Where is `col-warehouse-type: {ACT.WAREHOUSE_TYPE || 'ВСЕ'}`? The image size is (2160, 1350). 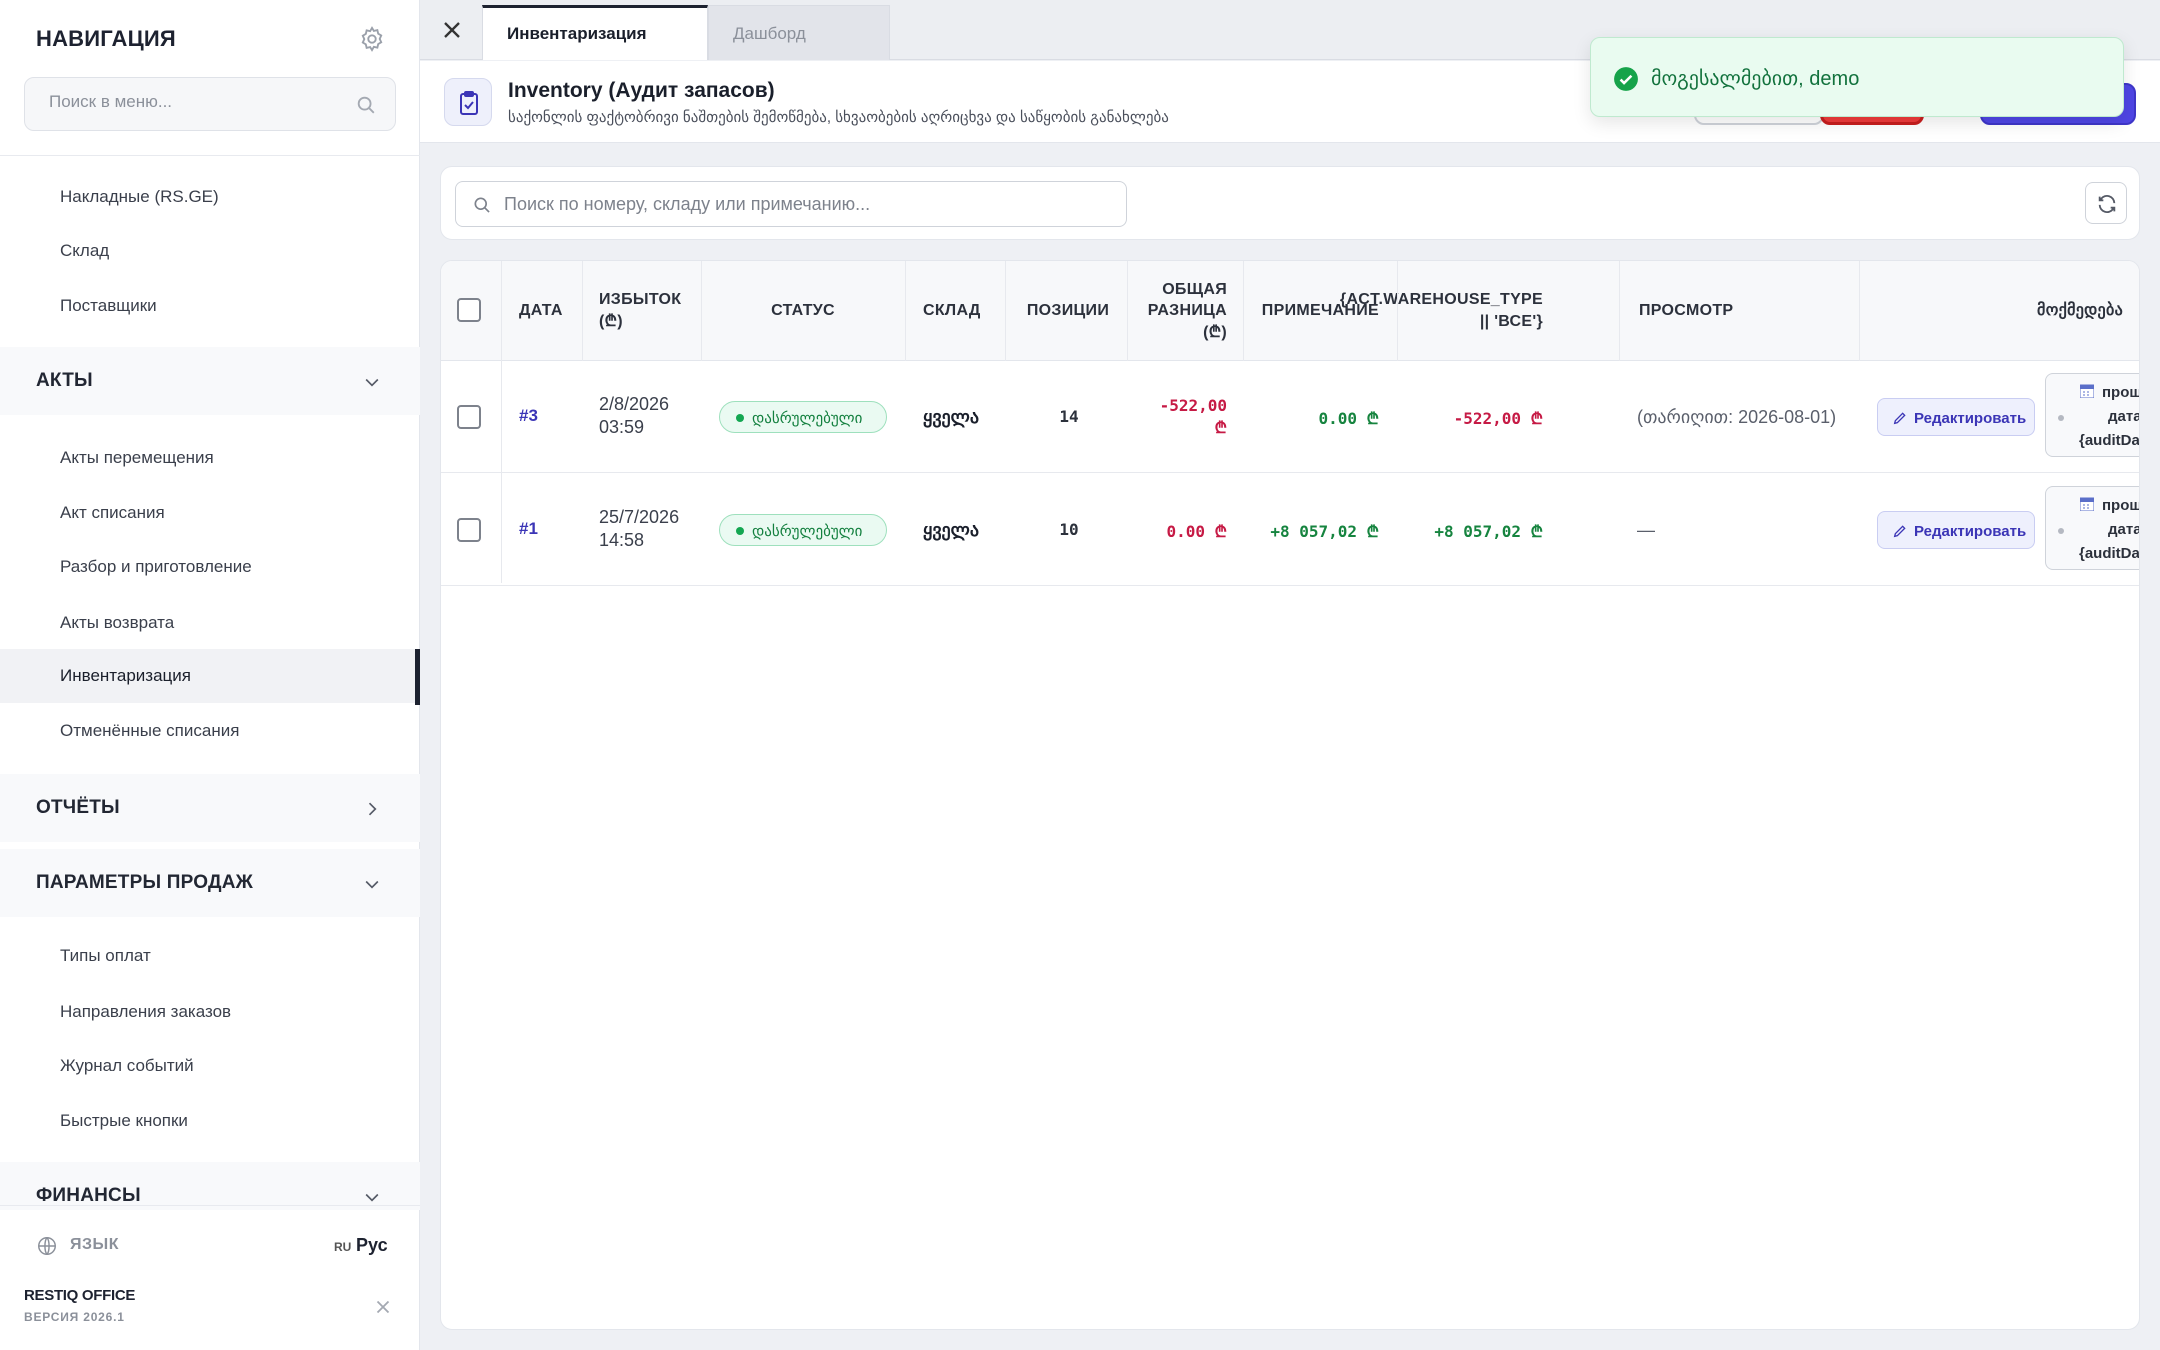 col-warehouse-type: {ACT.WAREHOUSE_TYPE || 'ВСЕ'} is located at coordinates (1441, 311).